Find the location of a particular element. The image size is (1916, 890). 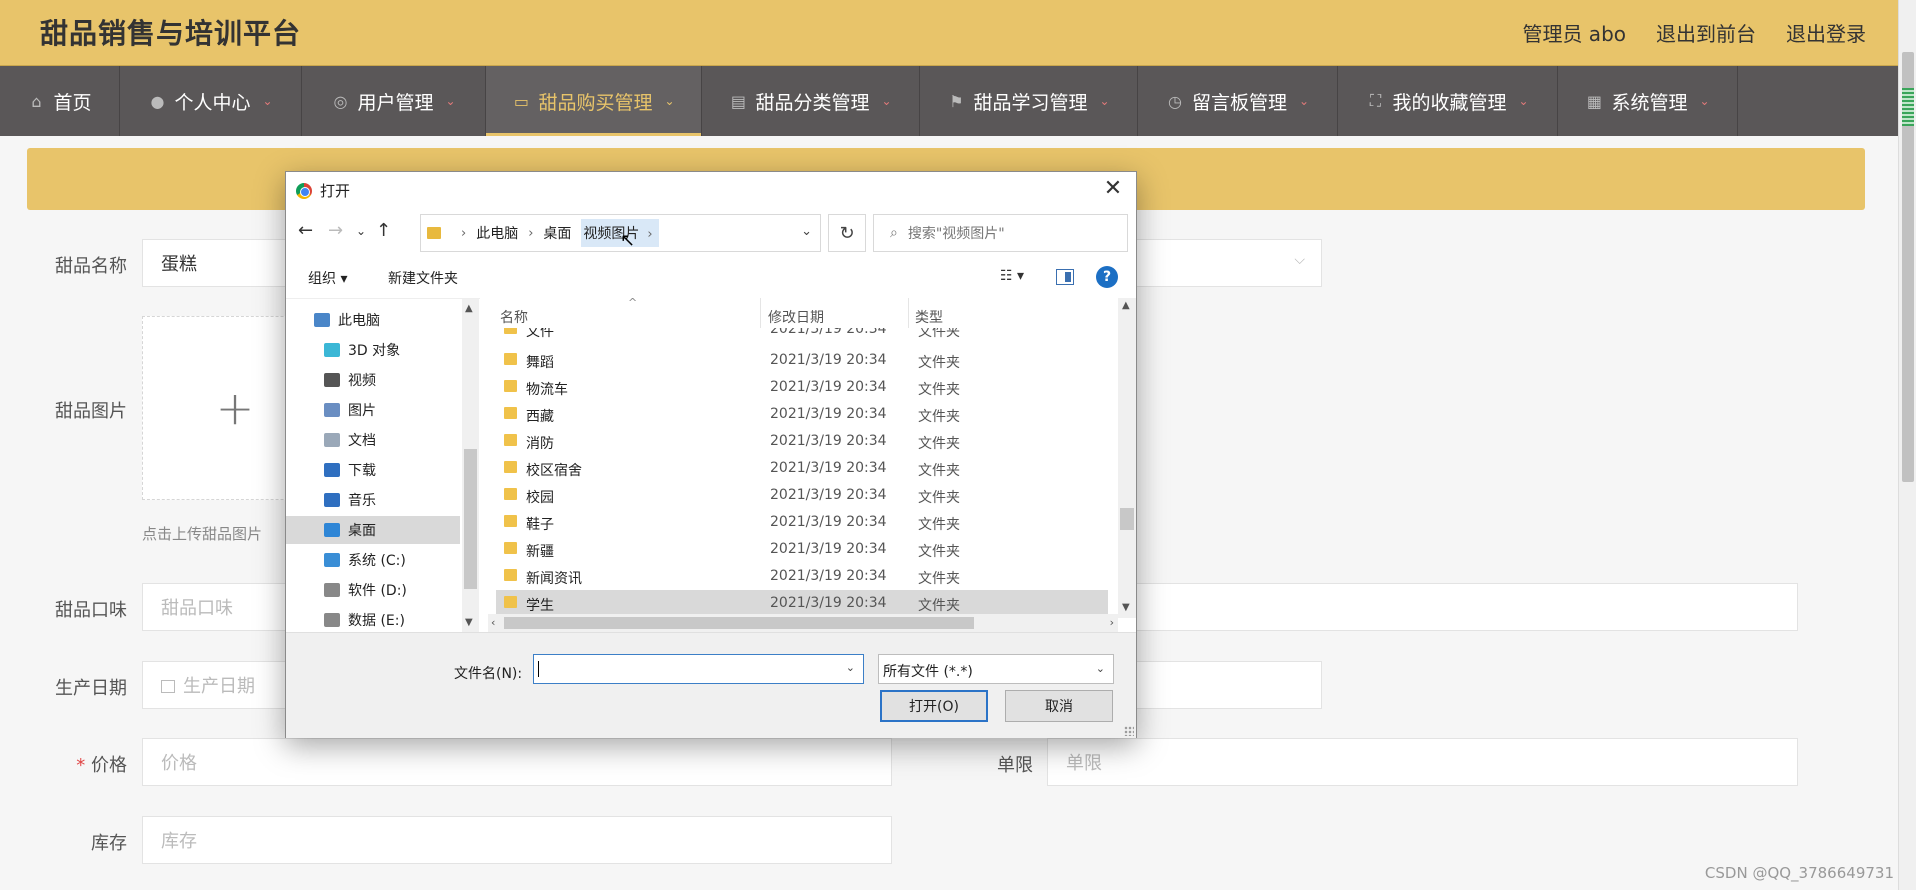

nav-item-label: 甜品购买管理 is located at coordinates (595, 102).